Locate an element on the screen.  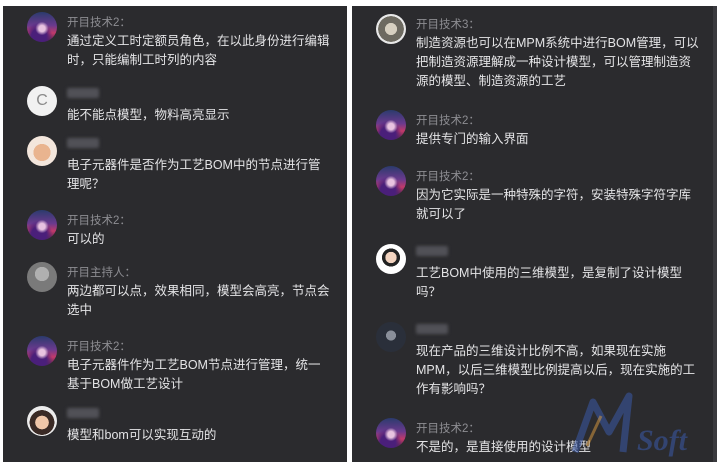
message-text: 电子元器件作为工艺BOM节点进行管理，统一基于BOM做工艺设计 is located at coordinates (194, 374).